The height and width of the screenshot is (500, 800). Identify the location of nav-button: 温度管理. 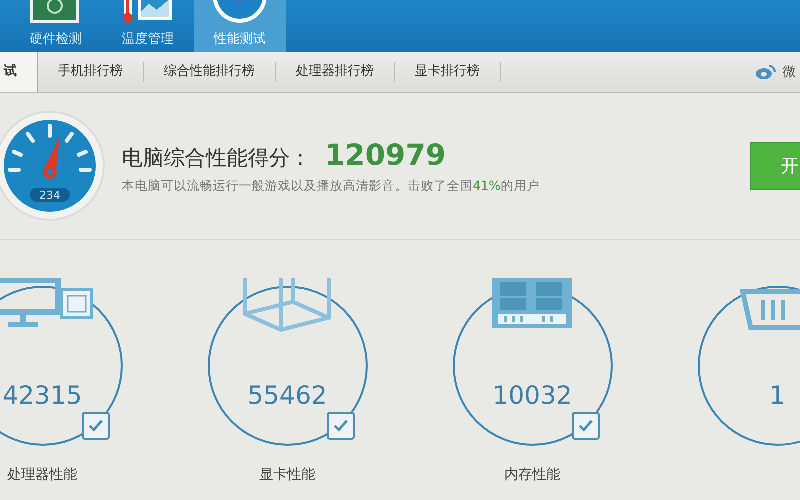
(148, 26).